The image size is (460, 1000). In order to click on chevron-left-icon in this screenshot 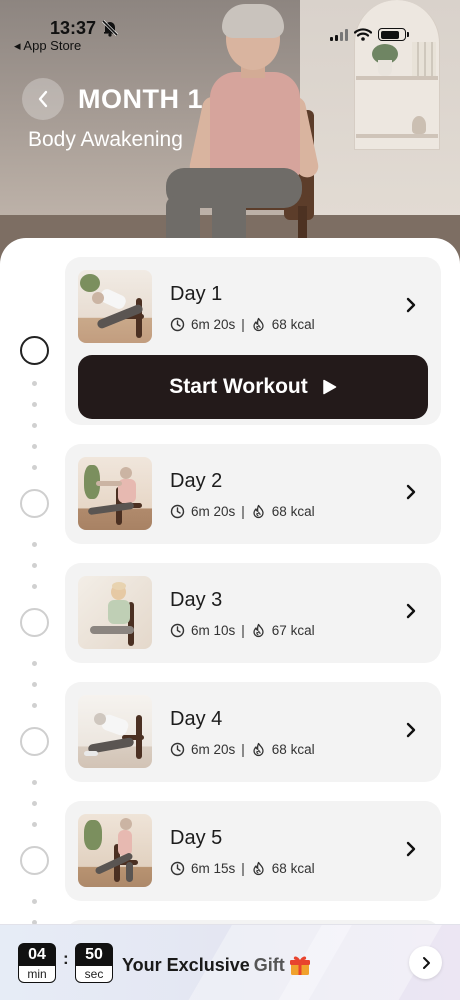, I will do `click(43, 99)`.